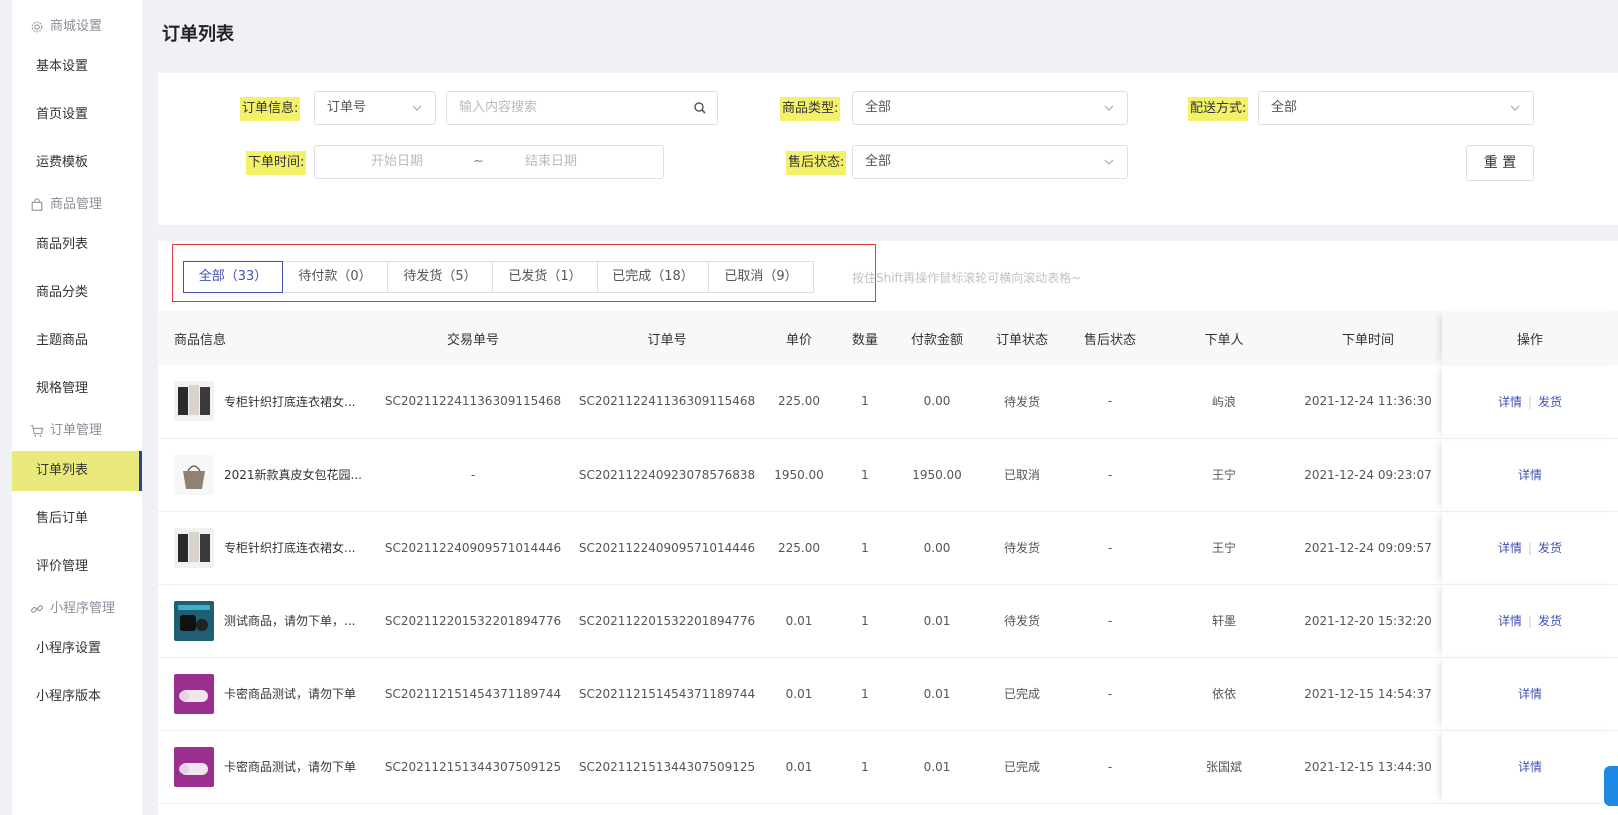 The image size is (1618, 815). What do you see at coordinates (233, 277) in the screenshot?
I see `status-tab: 全部（33）` at bounding box center [233, 277].